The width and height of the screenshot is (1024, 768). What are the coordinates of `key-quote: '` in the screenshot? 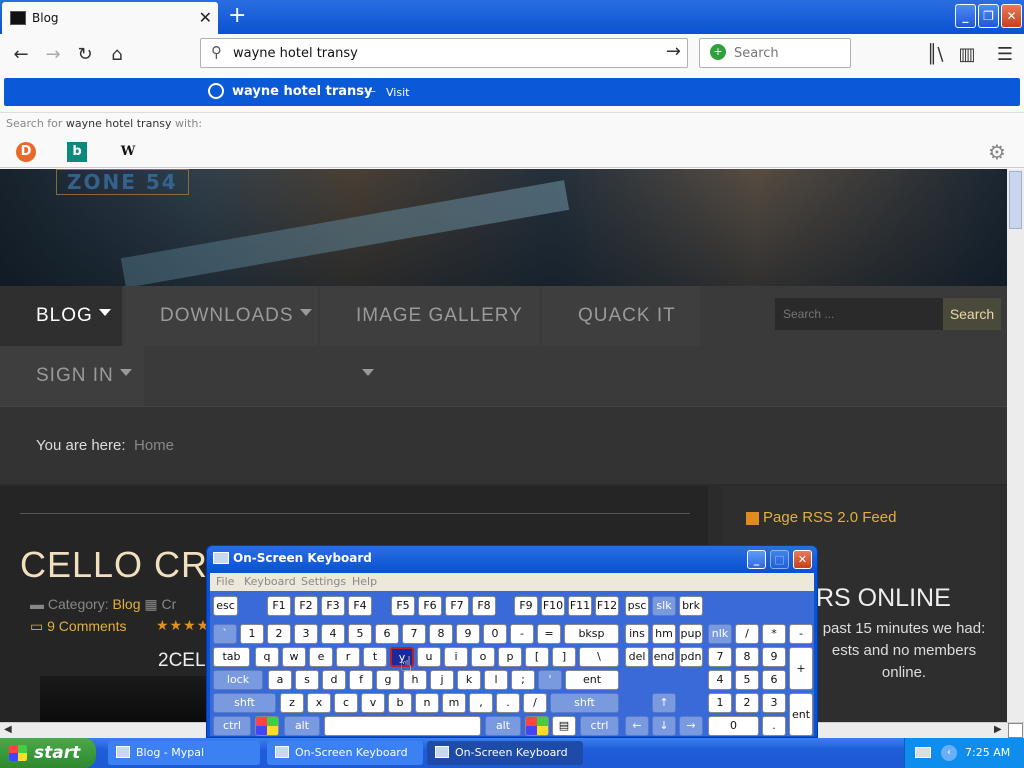 It's located at (550, 680).